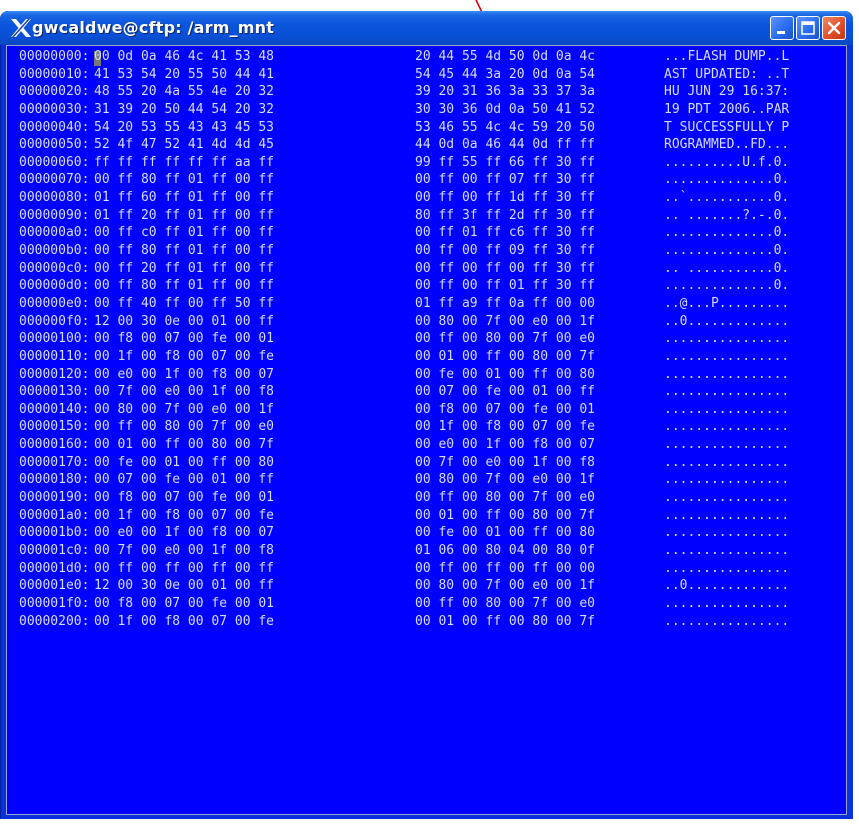  What do you see at coordinates (54, 321) in the screenshot?
I see `dump-address: 000000f0:` at bounding box center [54, 321].